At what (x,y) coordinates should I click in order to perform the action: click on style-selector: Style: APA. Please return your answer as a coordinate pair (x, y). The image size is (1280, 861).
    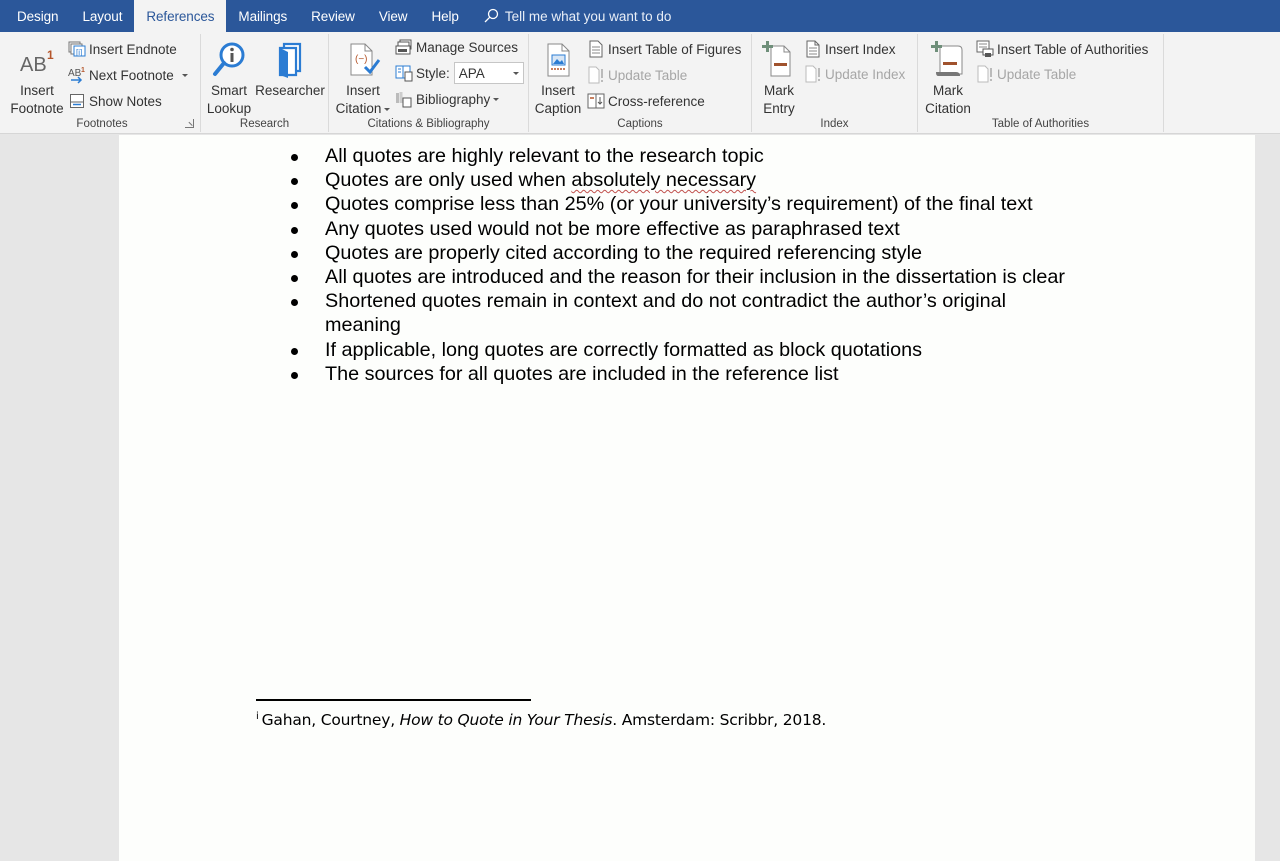
    Looking at the image, I should click on (459, 73).